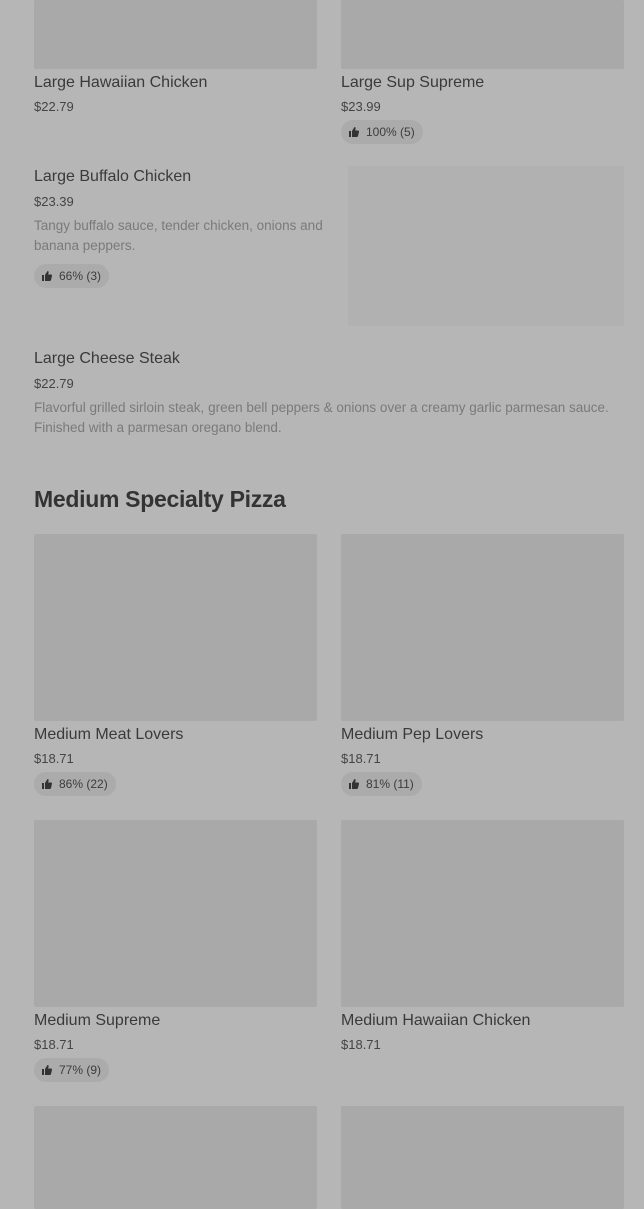  I want to click on item-name: Large Buffalo Chicken, so click(113, 176).